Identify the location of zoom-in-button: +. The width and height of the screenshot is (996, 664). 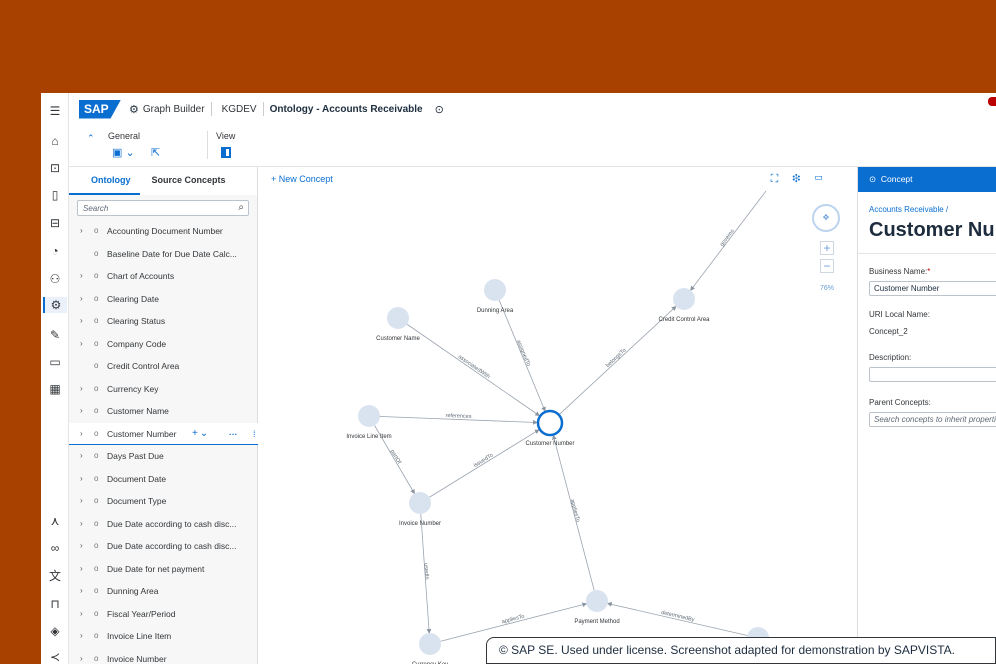
(827, 248).